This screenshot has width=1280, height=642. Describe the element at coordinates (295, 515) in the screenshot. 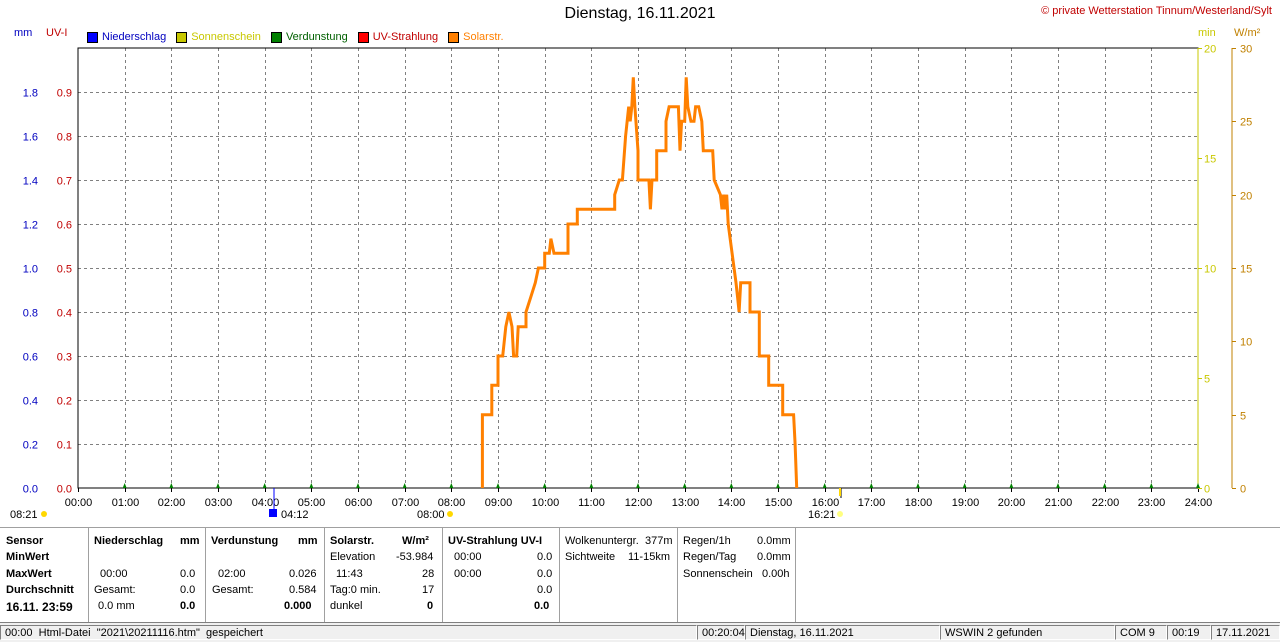

I see `moon-label: 04:12` at that location.